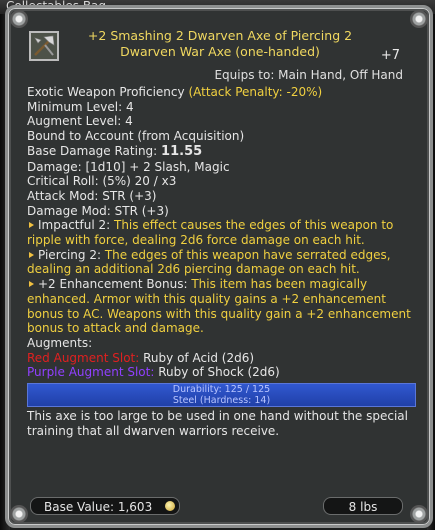  I want to click on weight-box: 8 lbs, so click(363, 506).